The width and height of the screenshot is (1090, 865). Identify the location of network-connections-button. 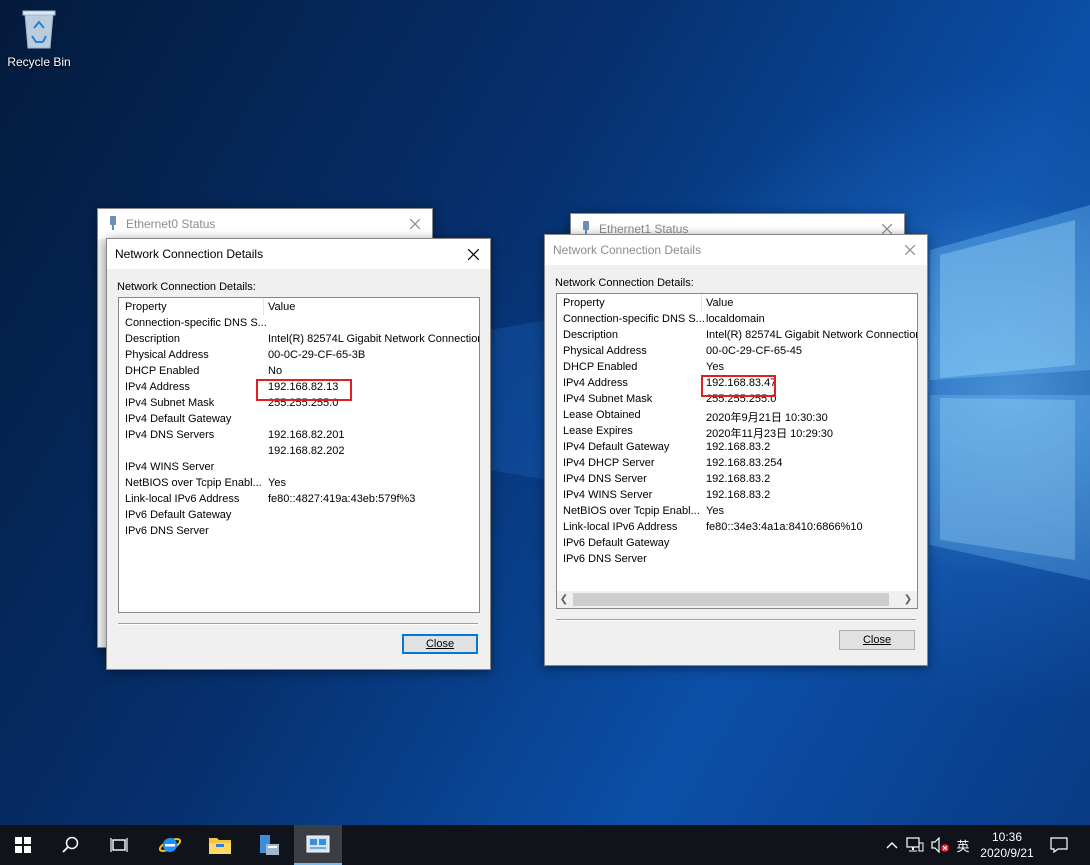
(318, 845).